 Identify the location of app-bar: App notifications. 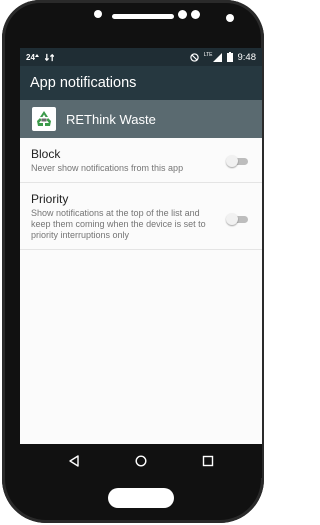
(141, 83).